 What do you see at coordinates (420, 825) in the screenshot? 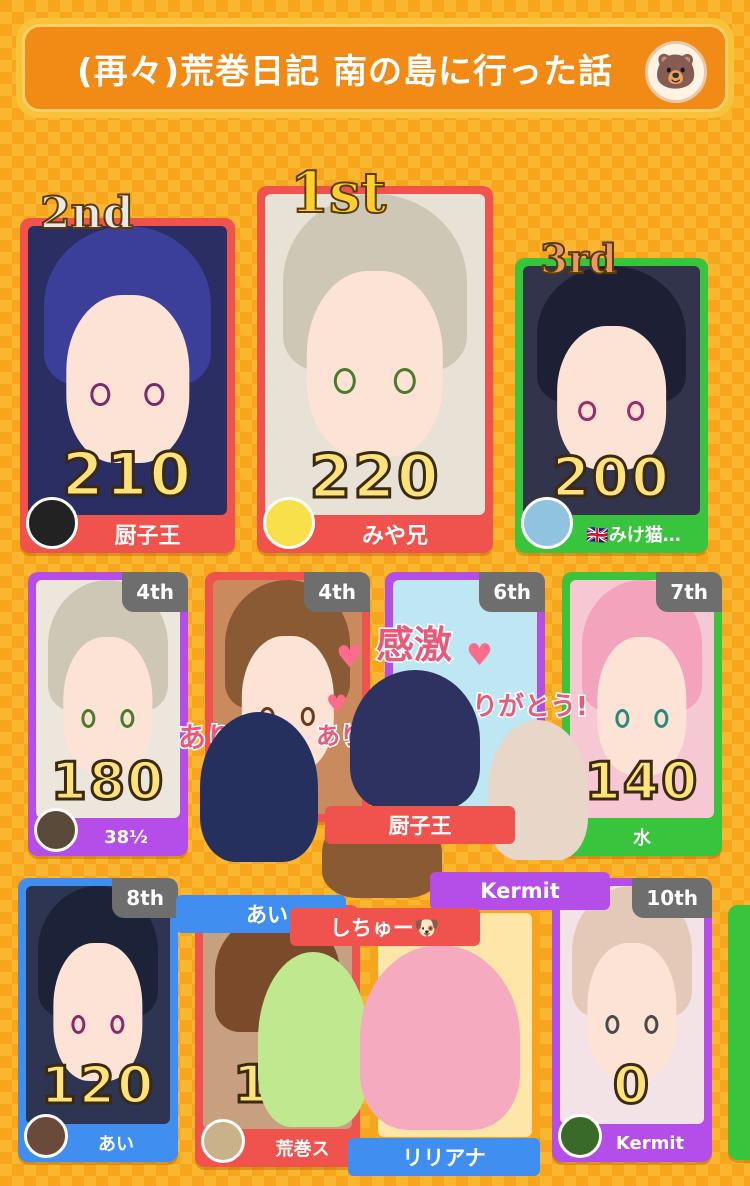
I see `stamp-name-zushiou: 厨子王` at bounding box center [420, 825].